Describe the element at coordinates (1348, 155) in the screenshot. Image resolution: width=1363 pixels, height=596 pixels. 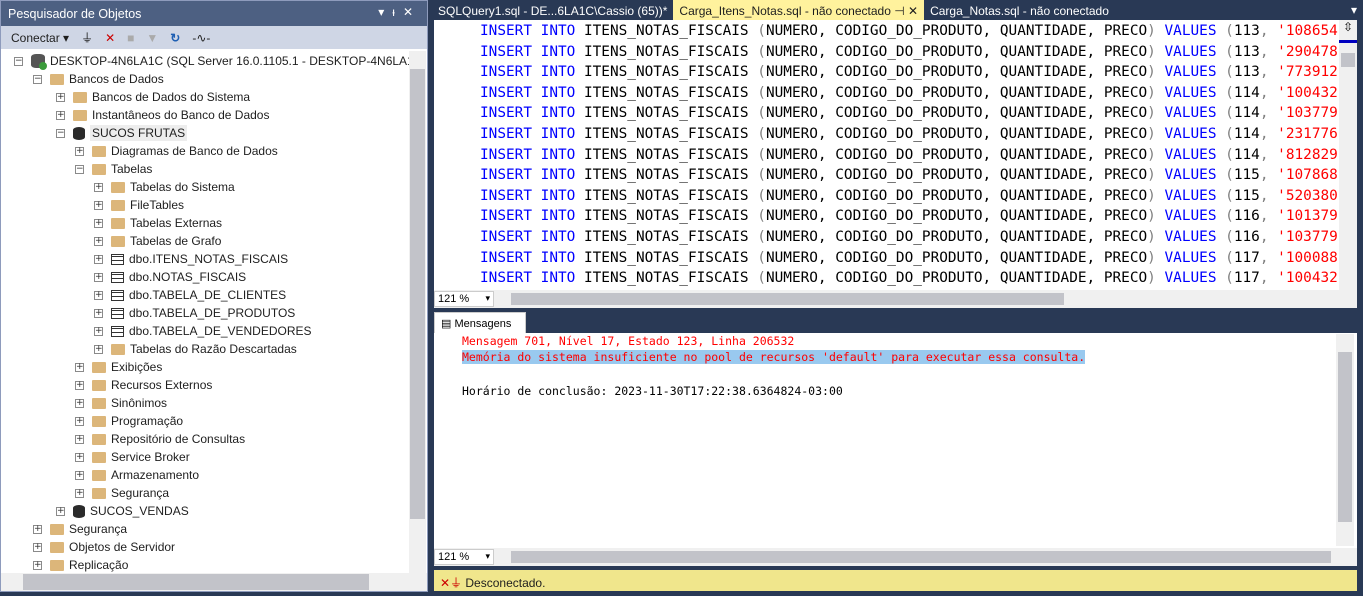
I see `editor-vertical-scrollbar: ⇳` at that location.